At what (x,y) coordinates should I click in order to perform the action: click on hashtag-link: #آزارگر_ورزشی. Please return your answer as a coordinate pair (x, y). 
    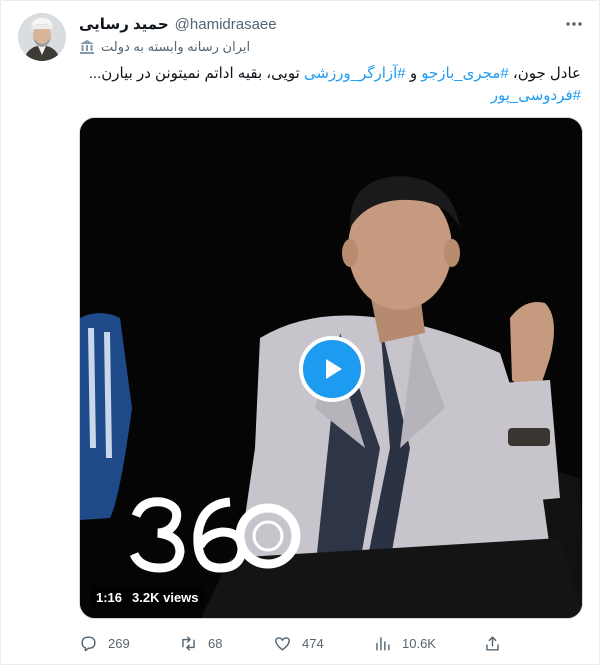
    Looking at the image, I should click on (355, 73).